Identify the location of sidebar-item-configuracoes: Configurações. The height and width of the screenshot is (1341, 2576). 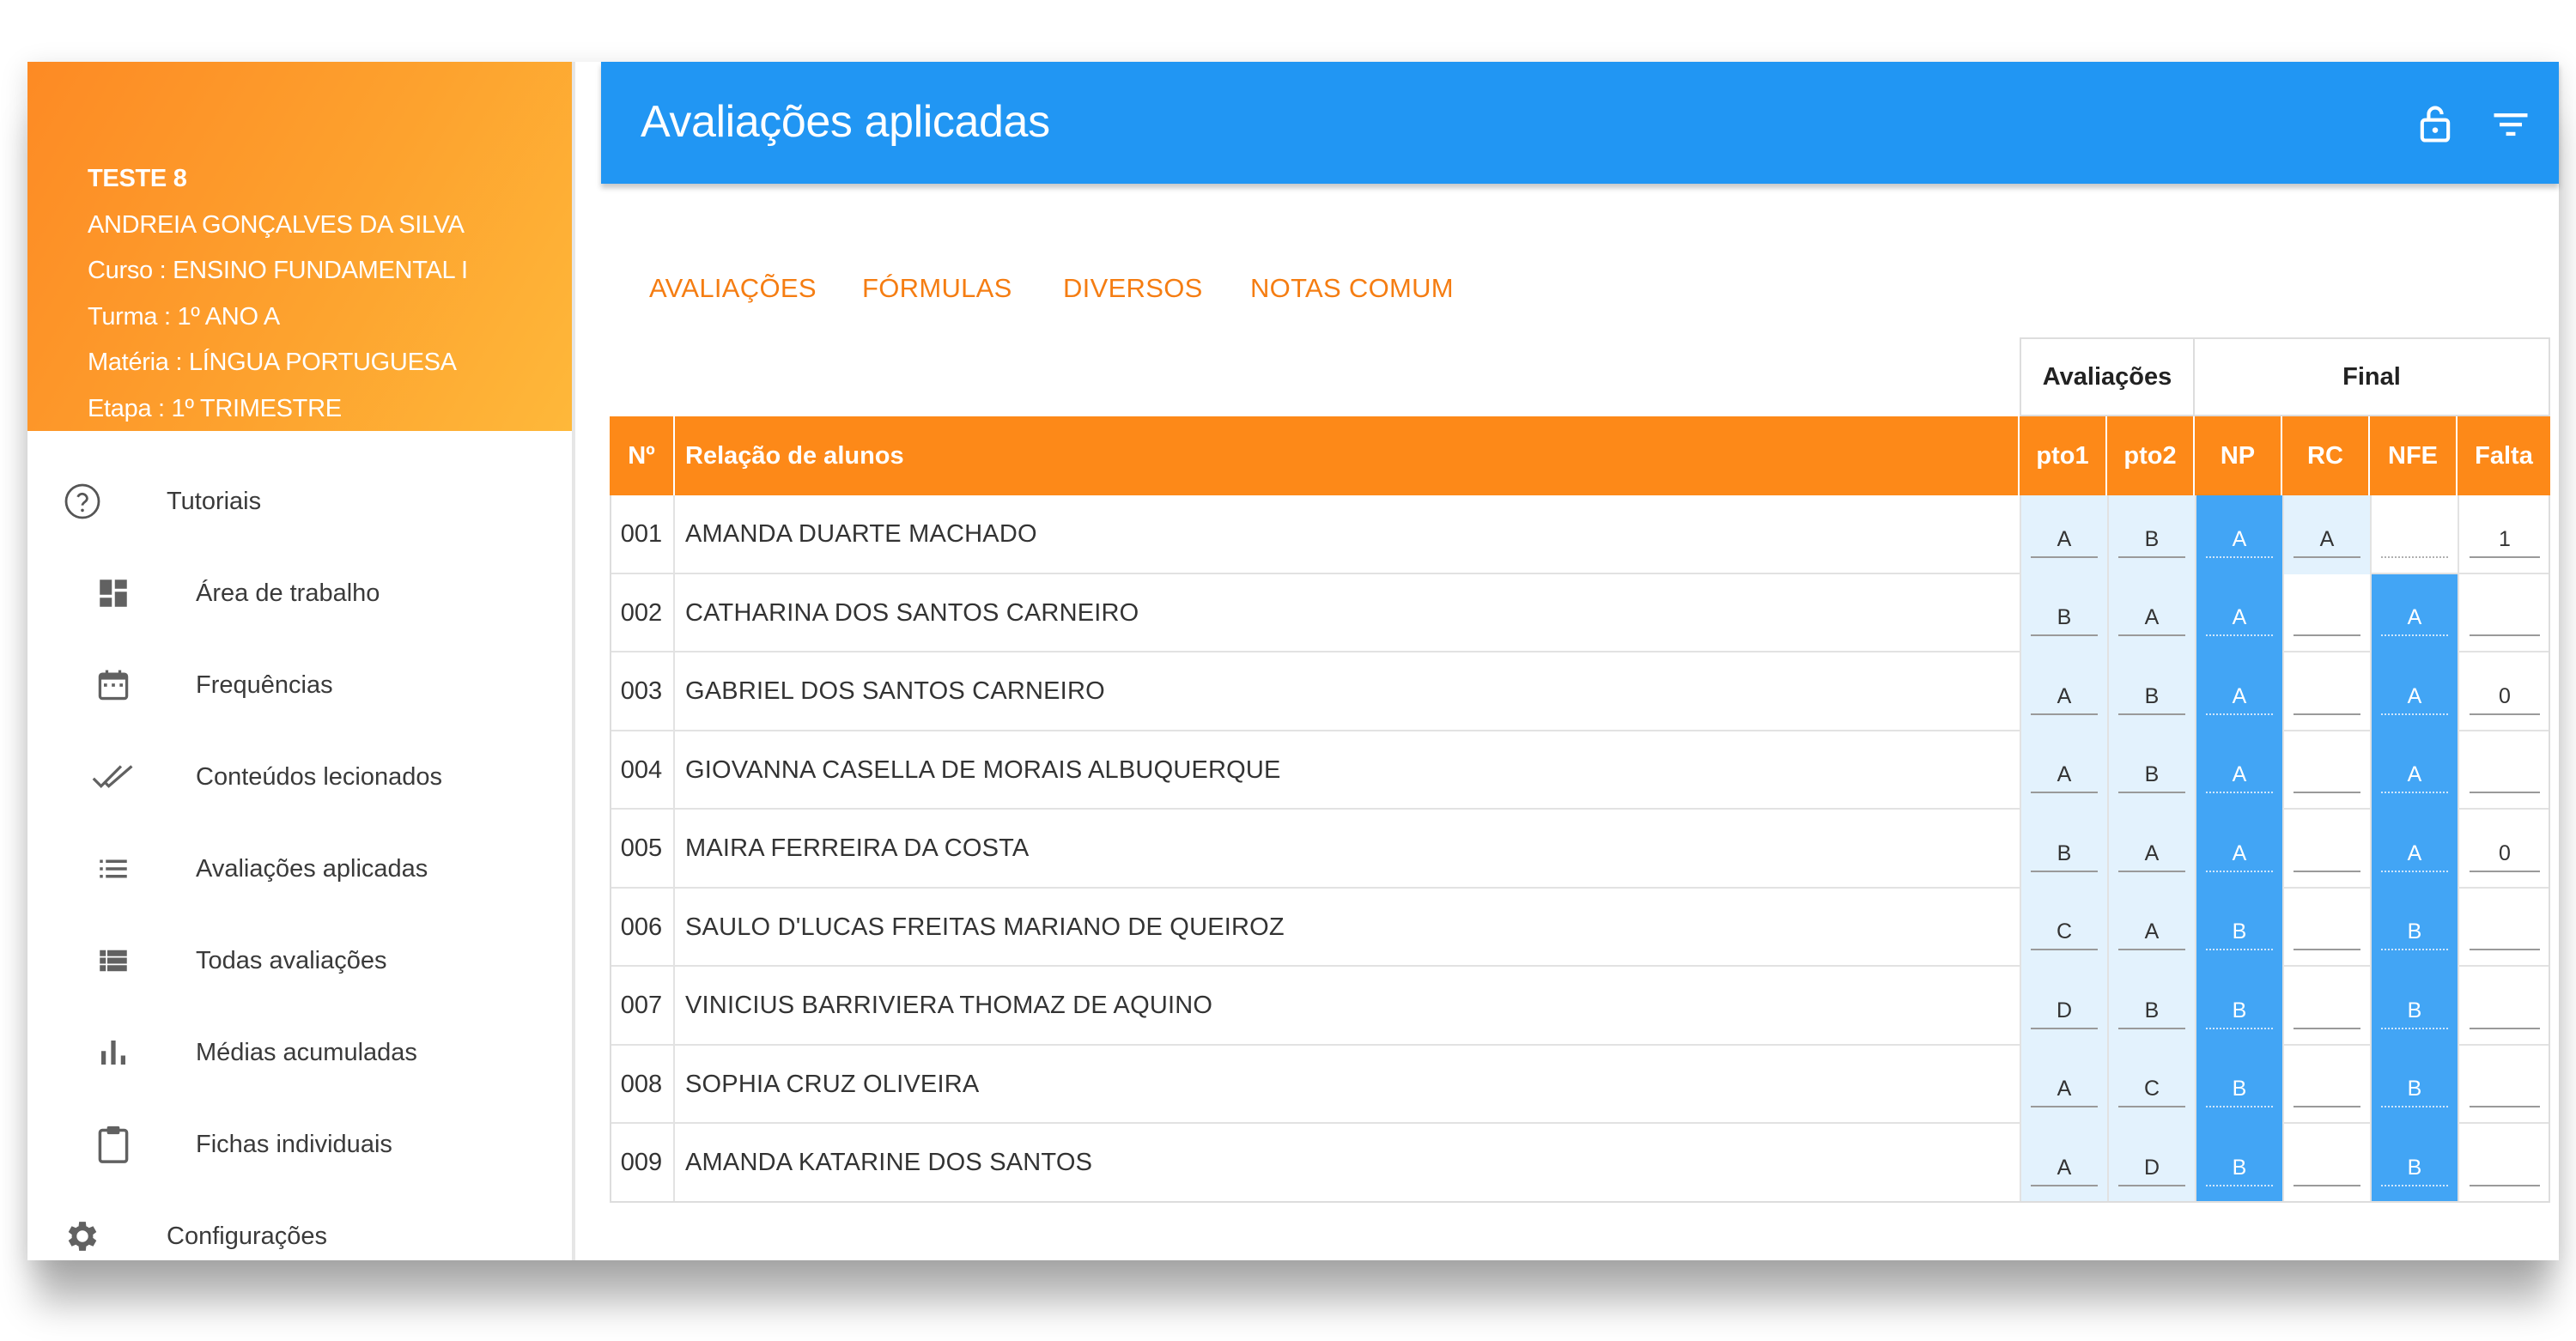
(300, 1236).